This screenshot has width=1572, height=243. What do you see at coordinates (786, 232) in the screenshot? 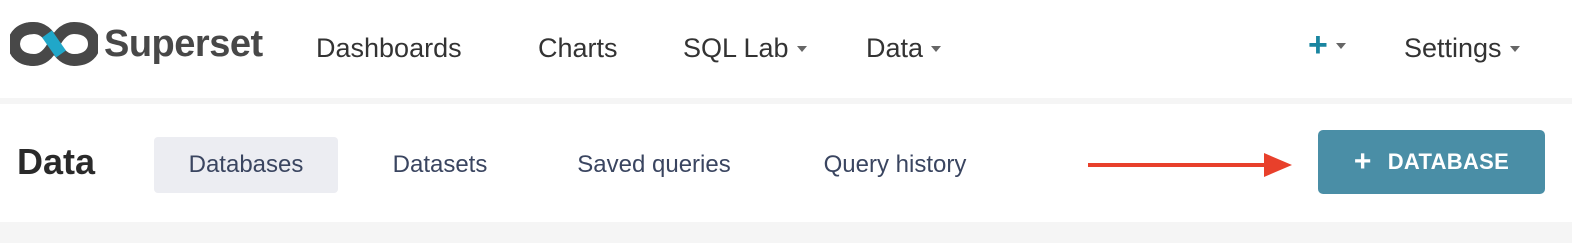
I see `content-background` at bounding box center [786, 232].